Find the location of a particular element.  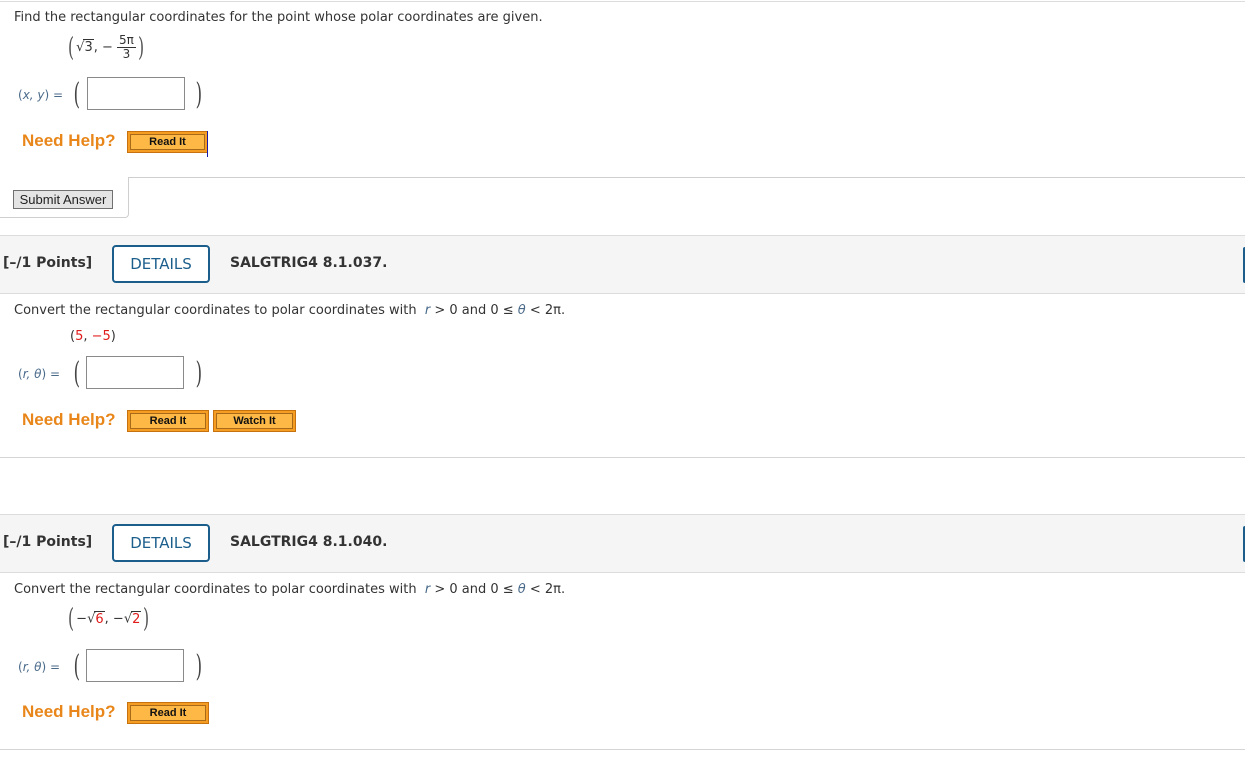

q1-answer-label: (x, y) = is located at coordinates (41, 95).